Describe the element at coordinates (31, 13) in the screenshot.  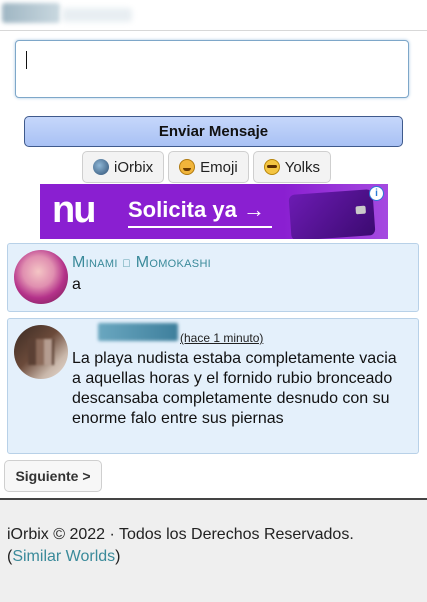
I see `blurred-header-logo` at that location.